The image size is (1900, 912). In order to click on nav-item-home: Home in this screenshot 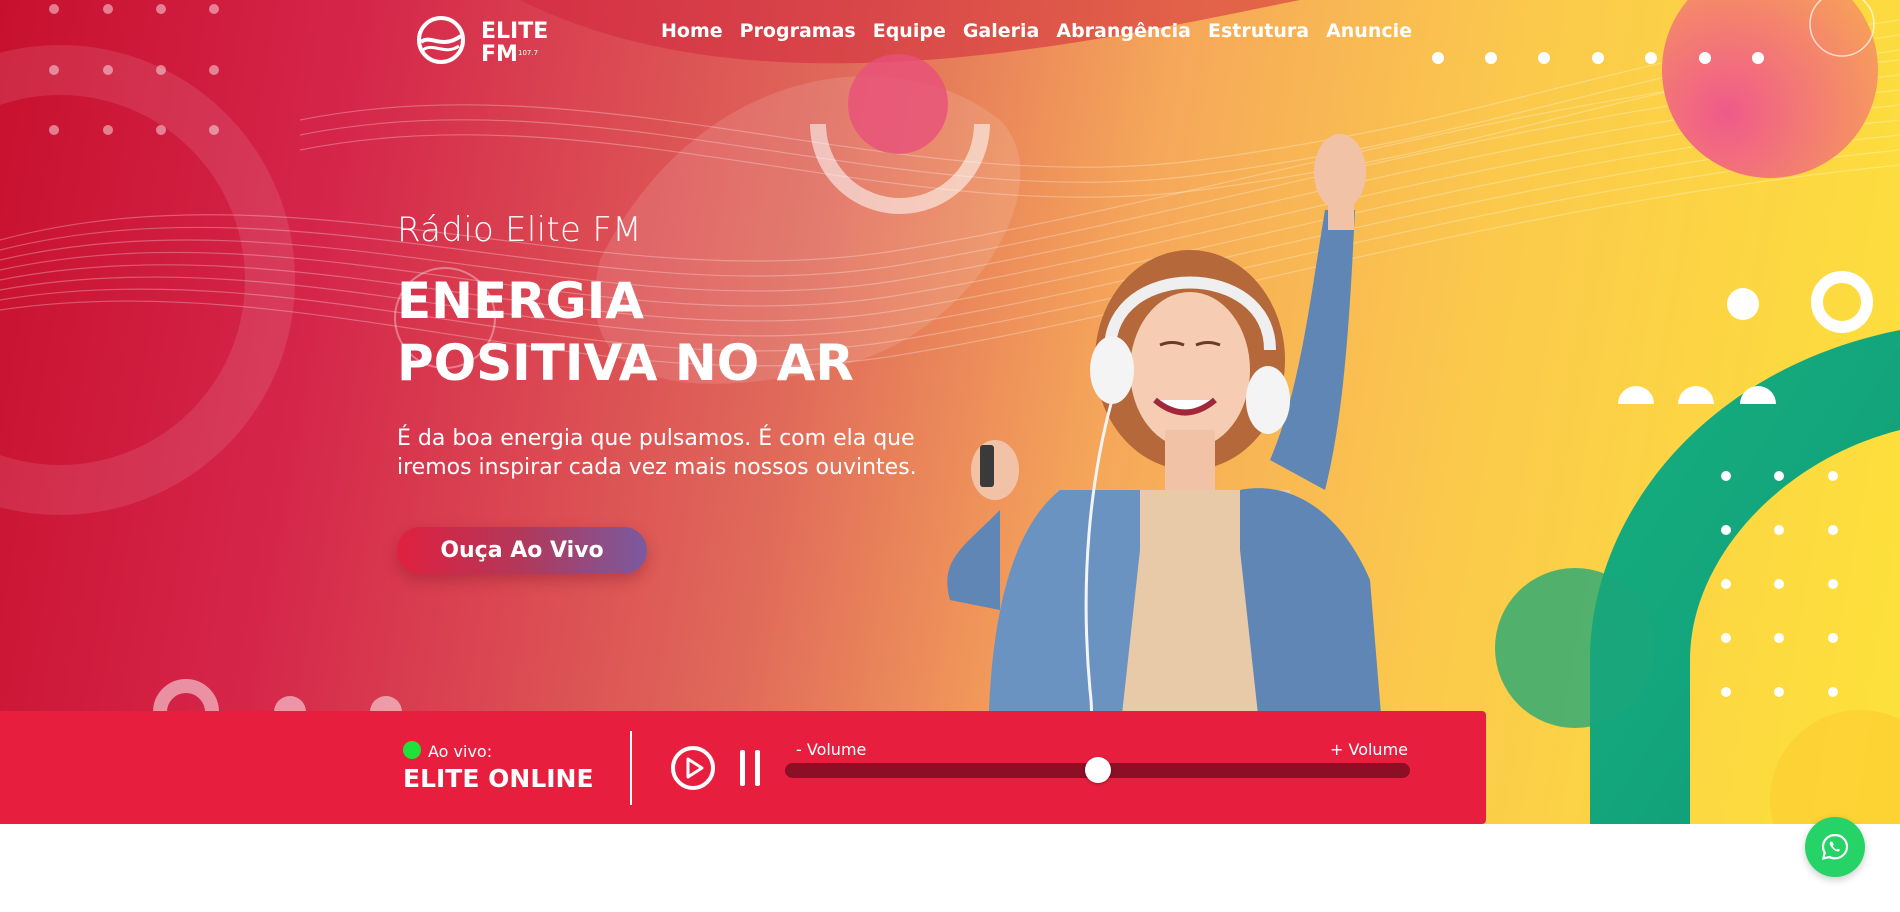, I will do `click(692, 31)`.